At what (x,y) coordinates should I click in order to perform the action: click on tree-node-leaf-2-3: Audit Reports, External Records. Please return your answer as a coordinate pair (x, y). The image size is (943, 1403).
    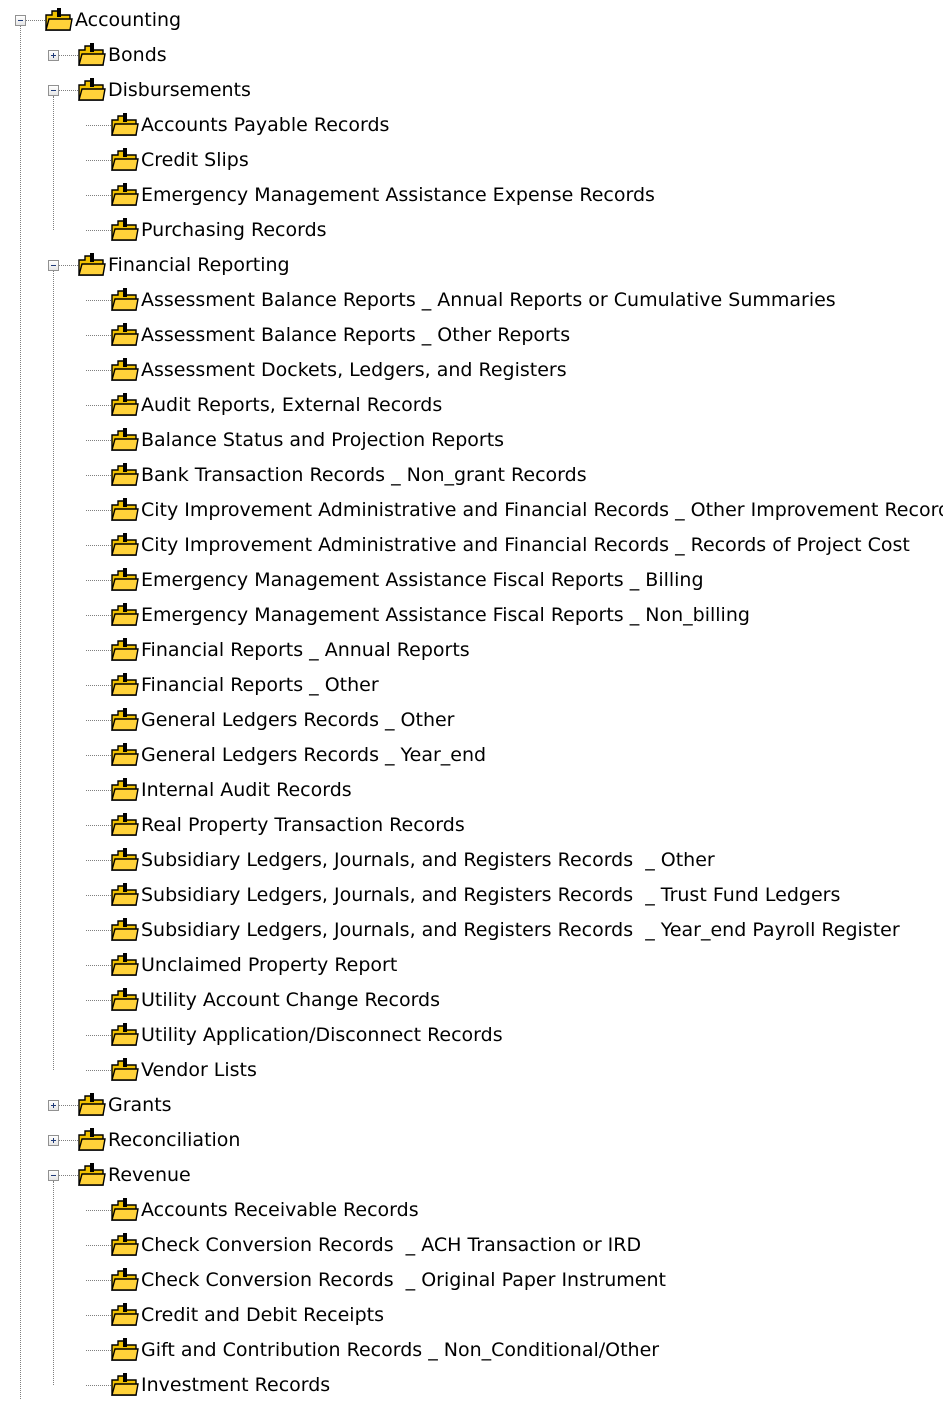
    Looking at the image, I should click on (471, 405).